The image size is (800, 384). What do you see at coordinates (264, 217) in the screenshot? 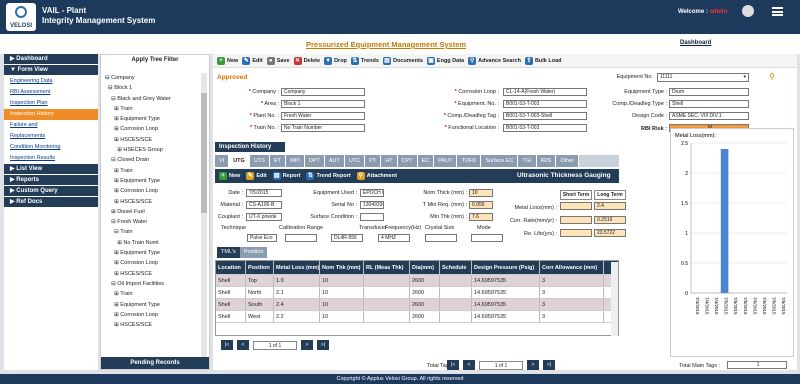
I see `couplant-field: UT-X powde` at bounding box center [264, 217].